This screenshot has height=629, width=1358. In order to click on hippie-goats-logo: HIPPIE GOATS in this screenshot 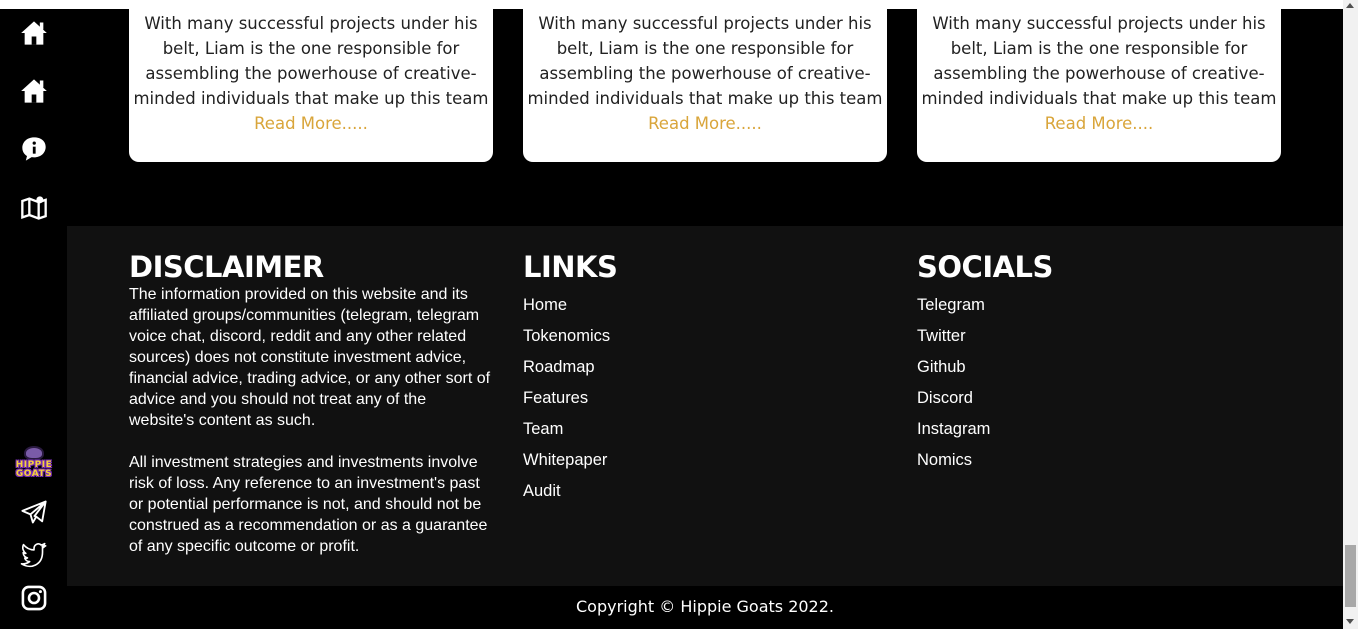, I will do `click(34, 458)`.